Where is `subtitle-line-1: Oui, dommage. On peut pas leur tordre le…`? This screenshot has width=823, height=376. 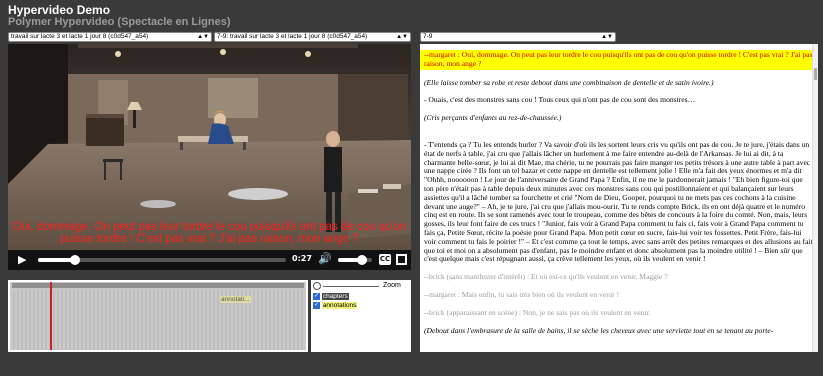
subtitle-line-1: Oui, dommage. On peut pas leur tordre le… is located at coordinates (209, 227).